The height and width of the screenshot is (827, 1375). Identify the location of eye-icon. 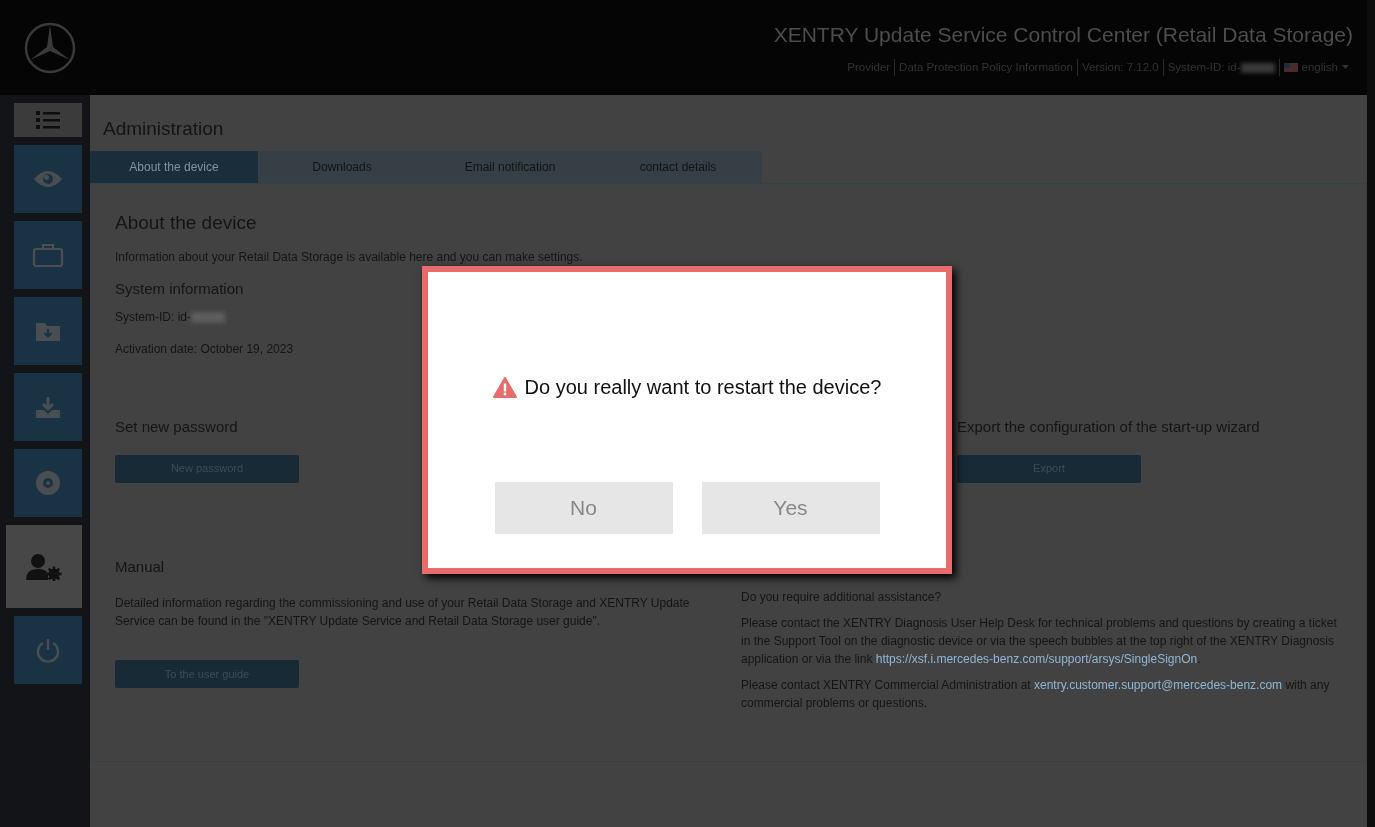
(48, 179).